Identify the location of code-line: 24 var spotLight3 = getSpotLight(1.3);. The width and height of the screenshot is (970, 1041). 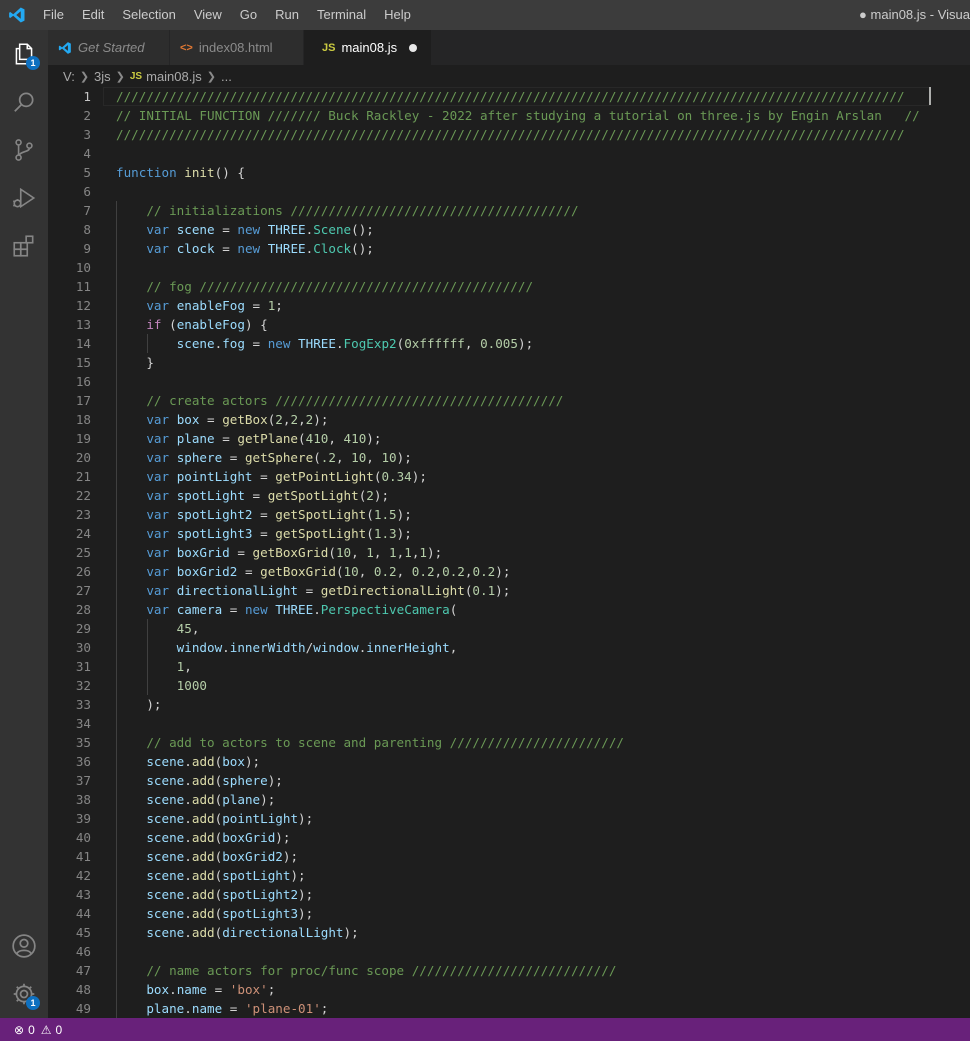
(509, 533).